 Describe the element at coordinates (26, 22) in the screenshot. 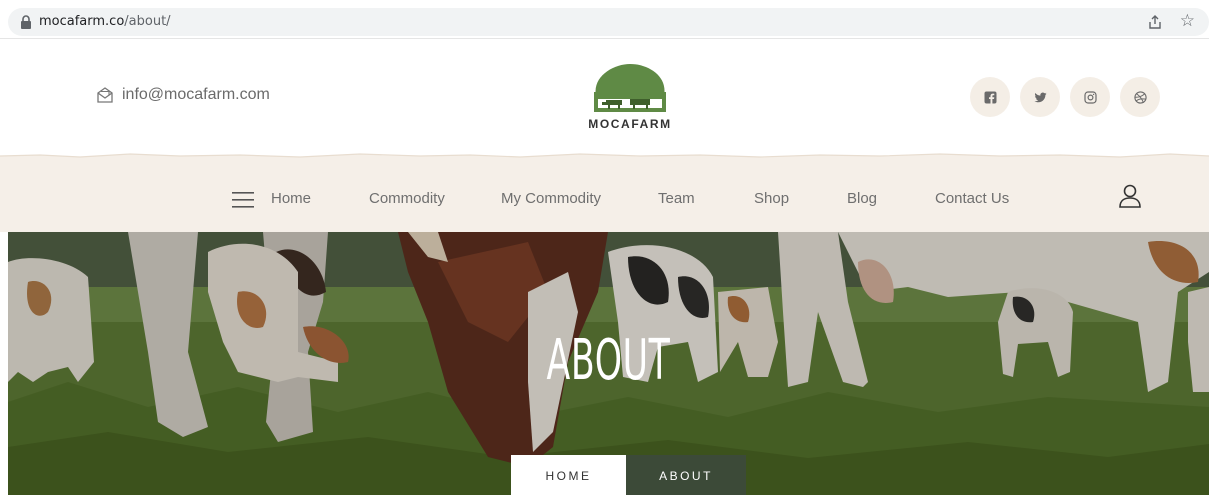

I see `lock-icon` at that location.